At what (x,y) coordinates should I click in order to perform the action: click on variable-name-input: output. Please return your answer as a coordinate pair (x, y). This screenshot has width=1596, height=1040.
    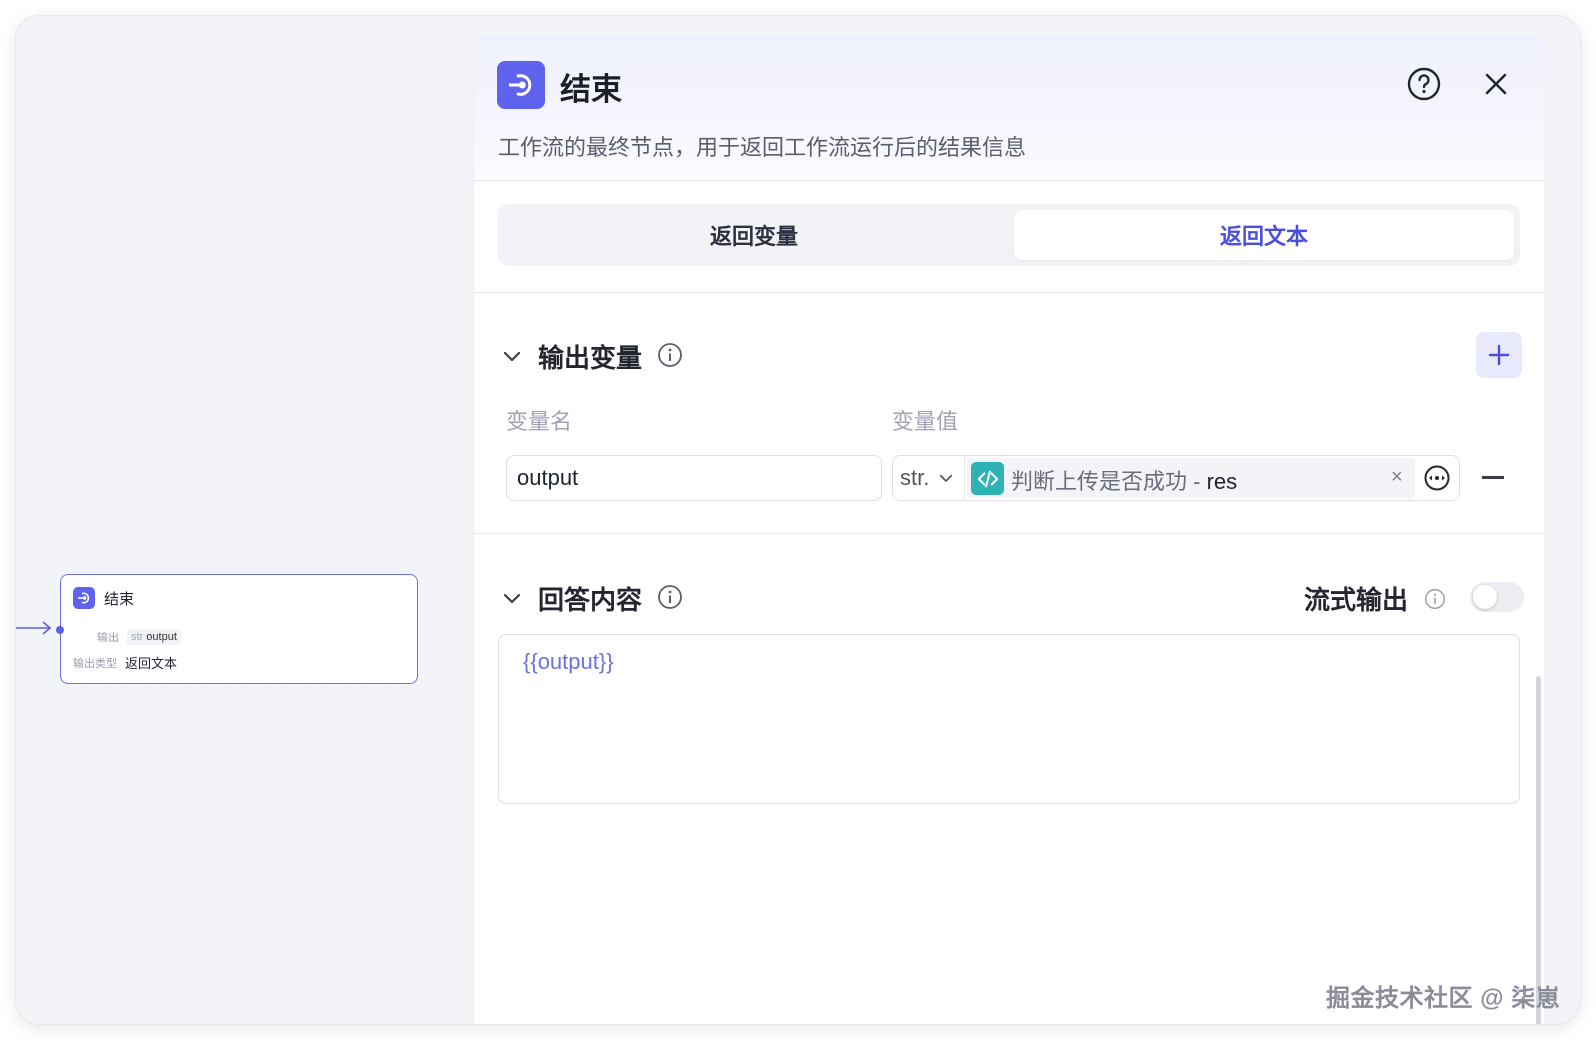
    Looking at the image, I should click on (694, 478).